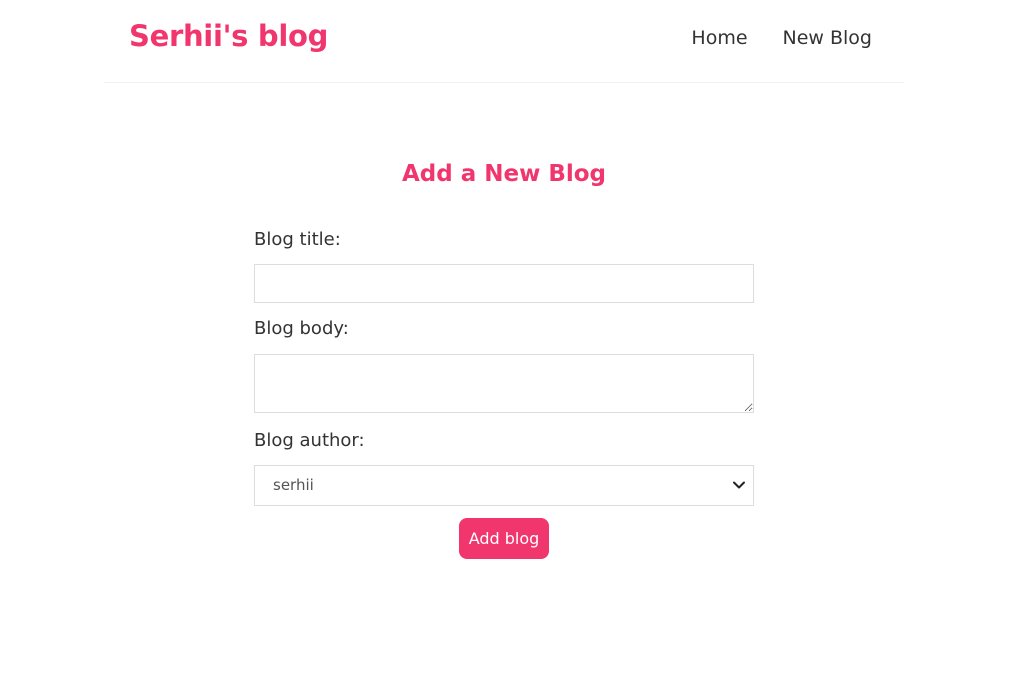 This screenshot has height=679, width=1013. Describe the element at coordinates (504, 41) in the screenshot. I see `navbar: Serhii's blog Home New Blog` at that location.